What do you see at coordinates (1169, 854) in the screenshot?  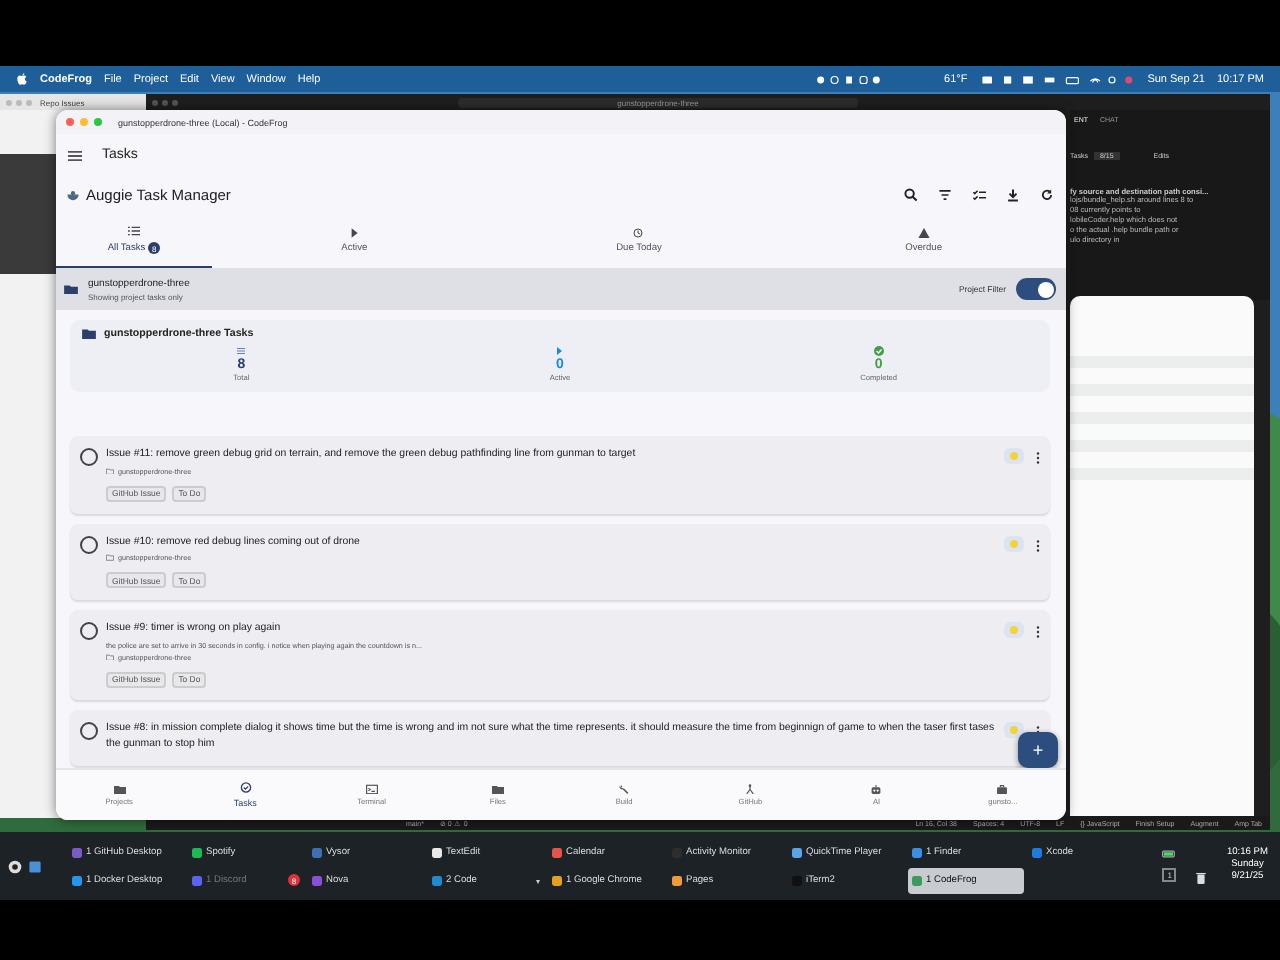 I see `battery-icon` at bounding box center [1169, 854].